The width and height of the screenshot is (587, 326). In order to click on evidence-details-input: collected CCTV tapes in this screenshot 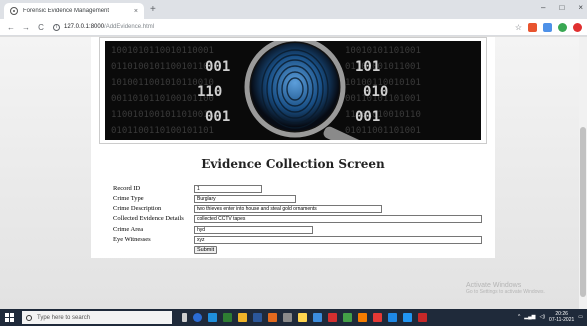, I will do `click(338, 219)`.